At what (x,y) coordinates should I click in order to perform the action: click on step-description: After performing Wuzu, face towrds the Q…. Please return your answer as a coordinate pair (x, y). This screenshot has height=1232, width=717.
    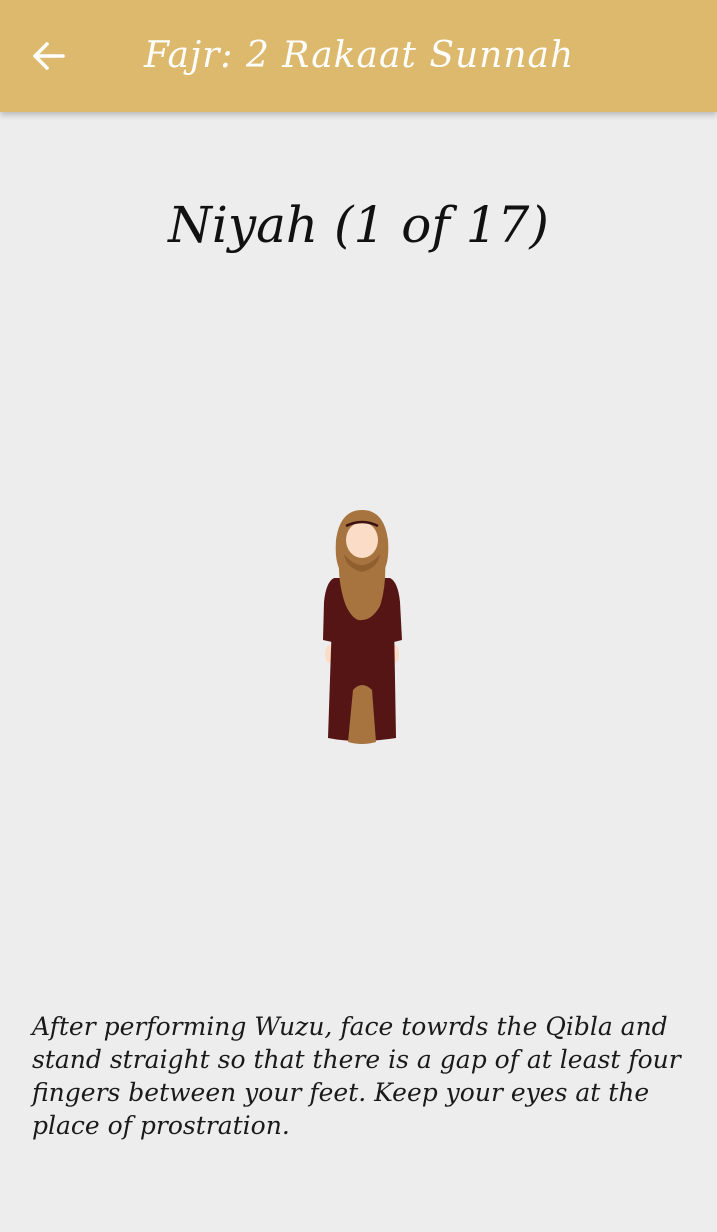
    Looking at the image, I should click on (356, 1076).